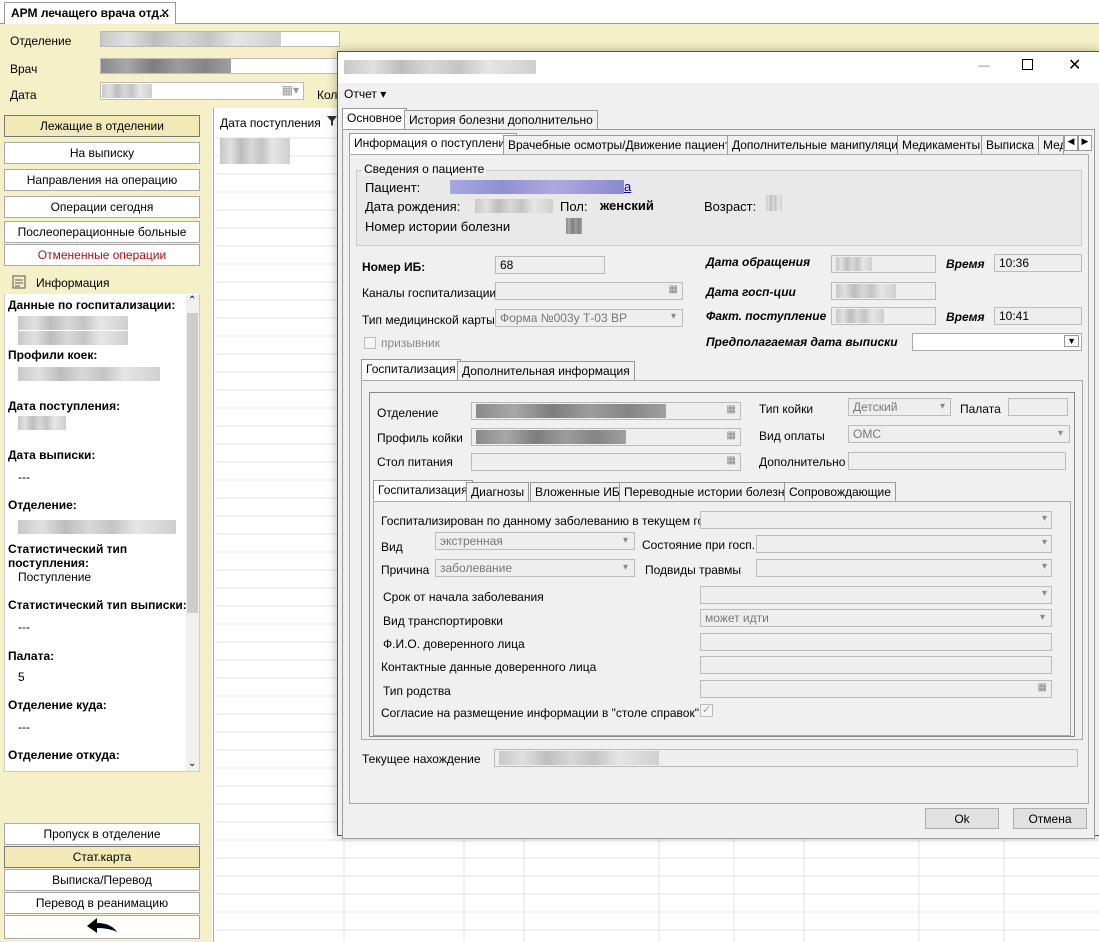  What do you see at coordinates (786, 758) in the screenshot?
I see `current-location-field` at bounding box center [786, 758].